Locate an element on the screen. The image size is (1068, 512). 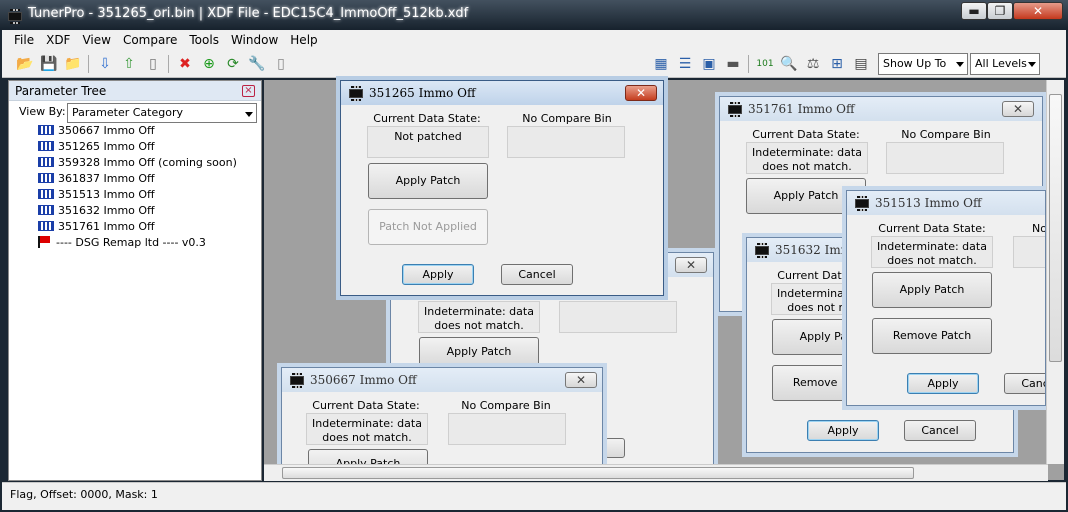
menu-bar: File XDF View Compare Tools Window Help is located at coordinates (534, 40).